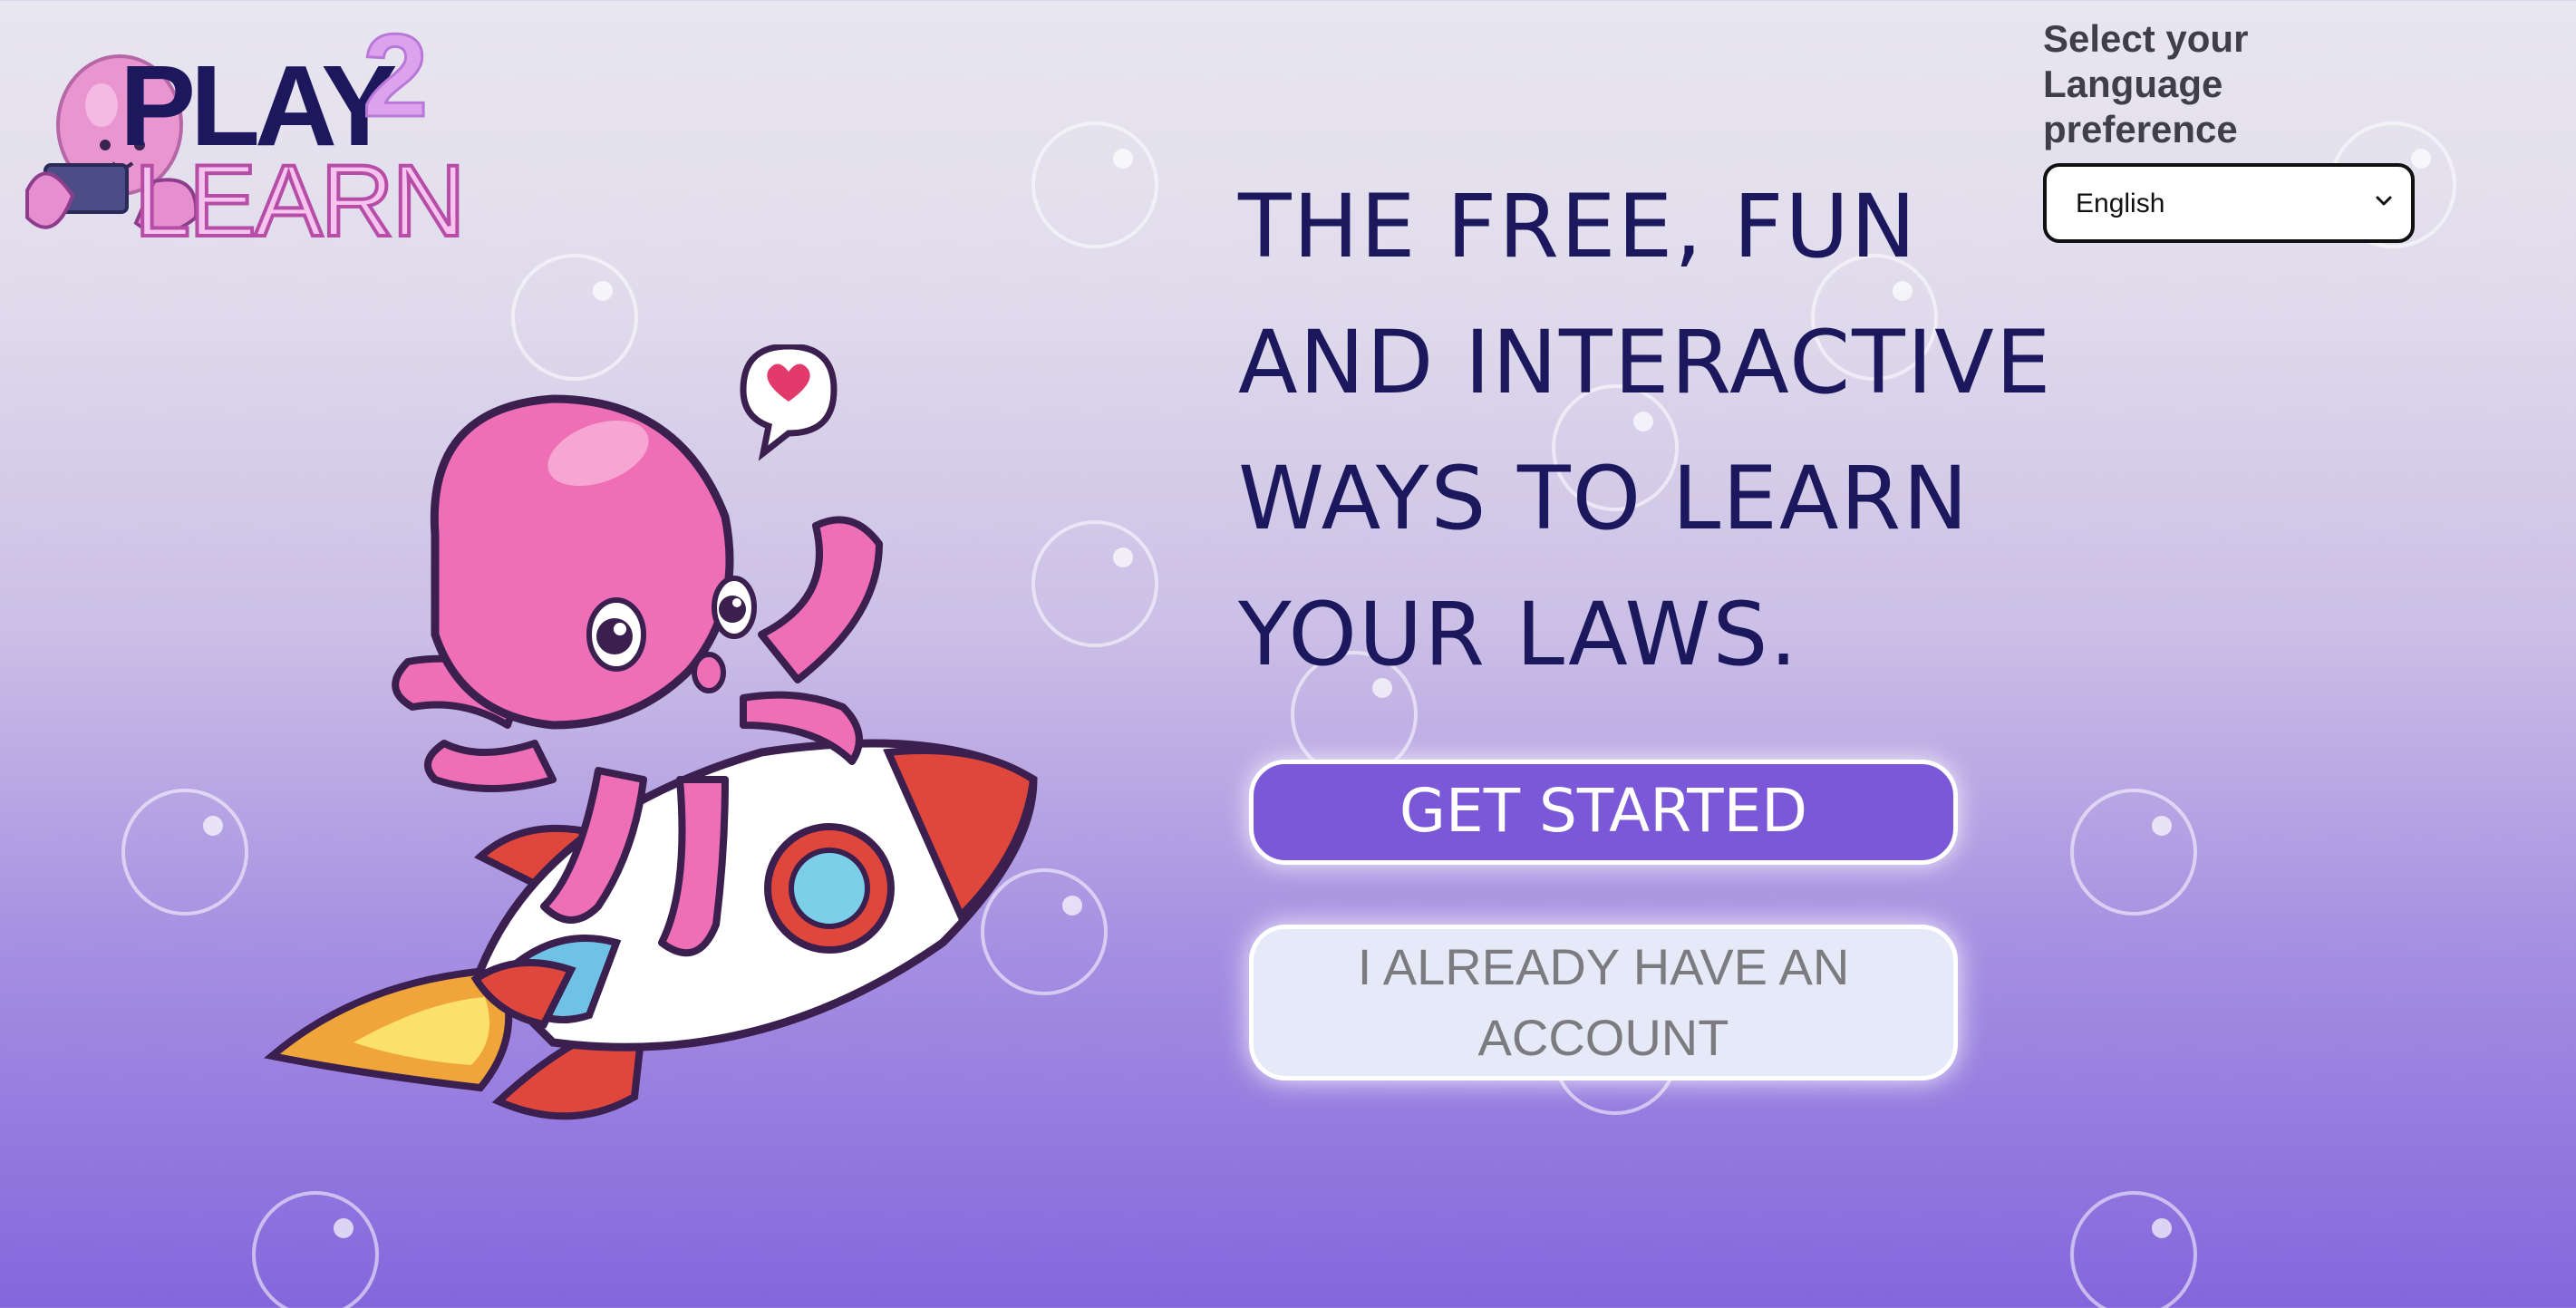 The image size is (2576, 1308). I want to click on octopus-icon, so click(593, 562).